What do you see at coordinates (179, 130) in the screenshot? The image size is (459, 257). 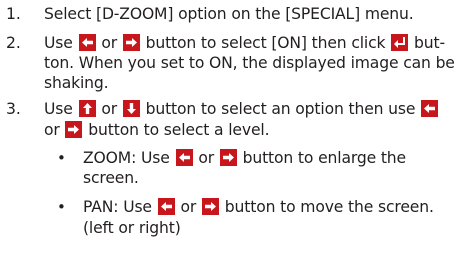 I see `step-text: button to select a level.` at bounding box center [179, 130].